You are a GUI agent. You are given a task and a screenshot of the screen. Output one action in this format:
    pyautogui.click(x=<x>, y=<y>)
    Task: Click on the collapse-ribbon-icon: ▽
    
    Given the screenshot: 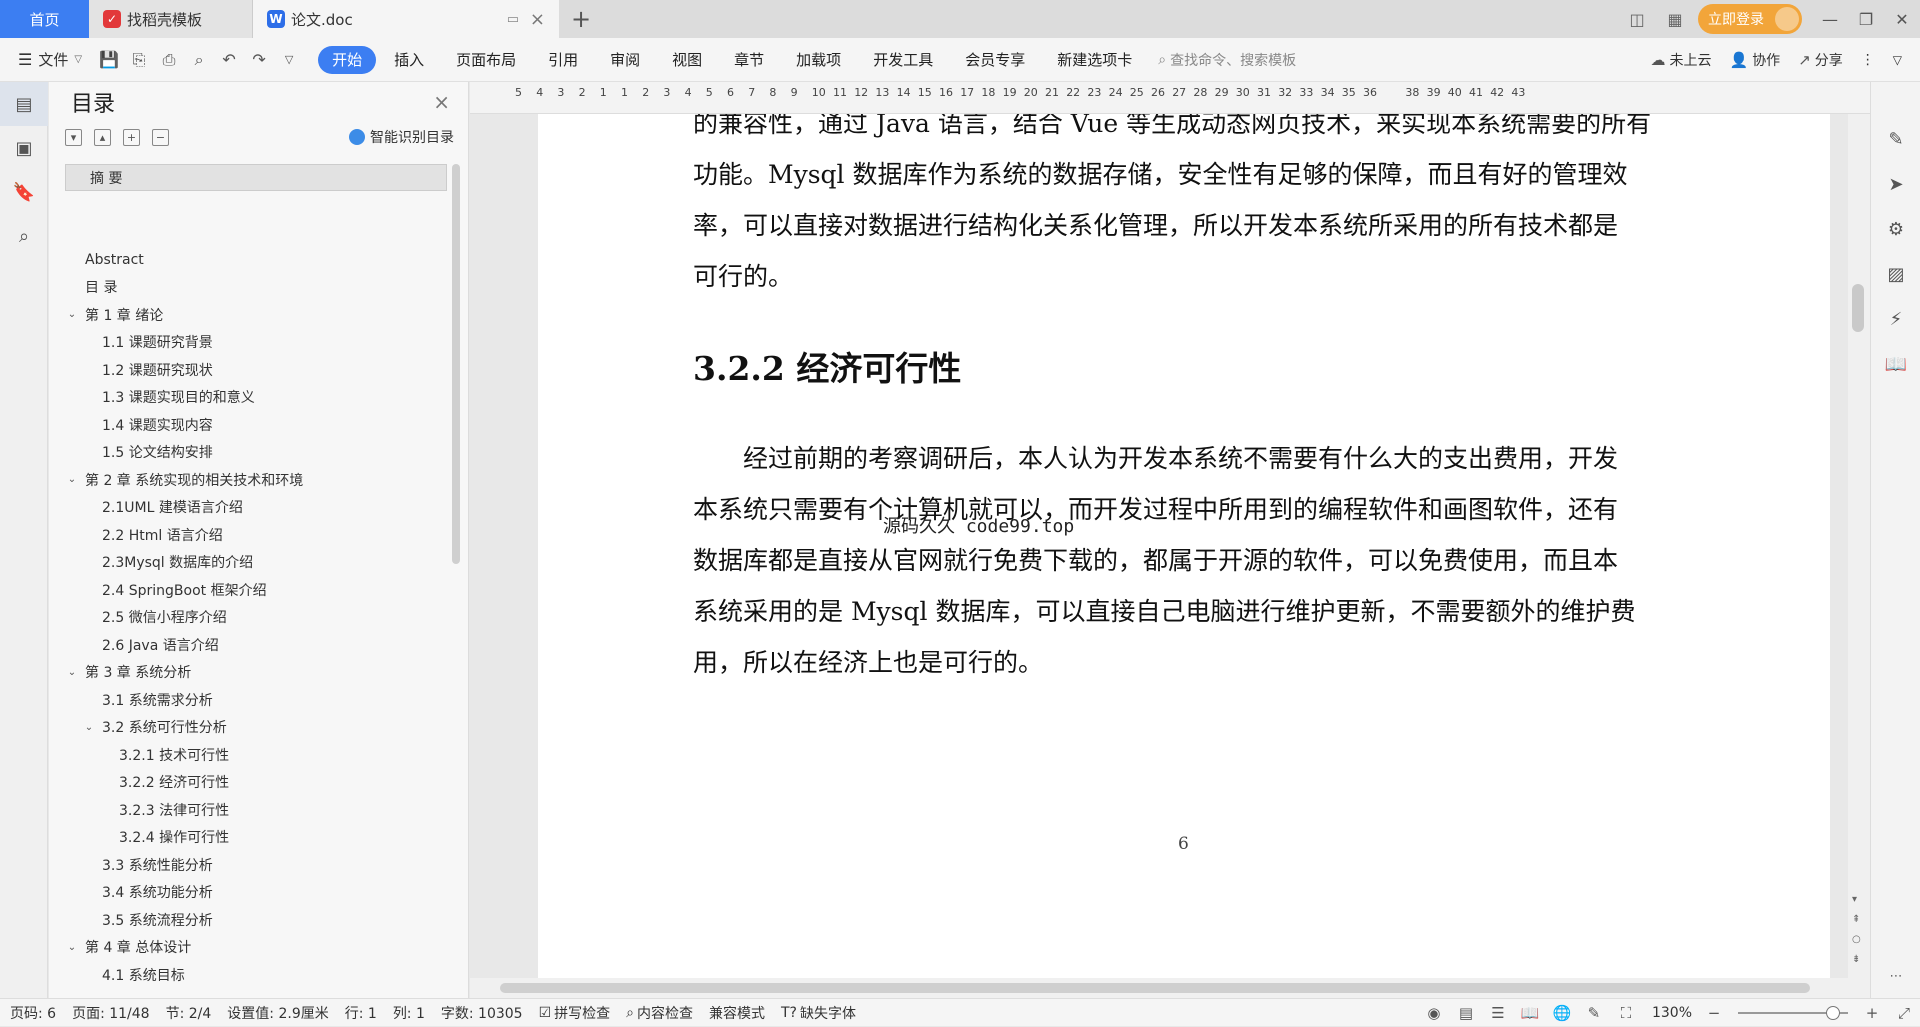 What is the action you would take?
    pyautogui.click(x=1897, y=60)
    